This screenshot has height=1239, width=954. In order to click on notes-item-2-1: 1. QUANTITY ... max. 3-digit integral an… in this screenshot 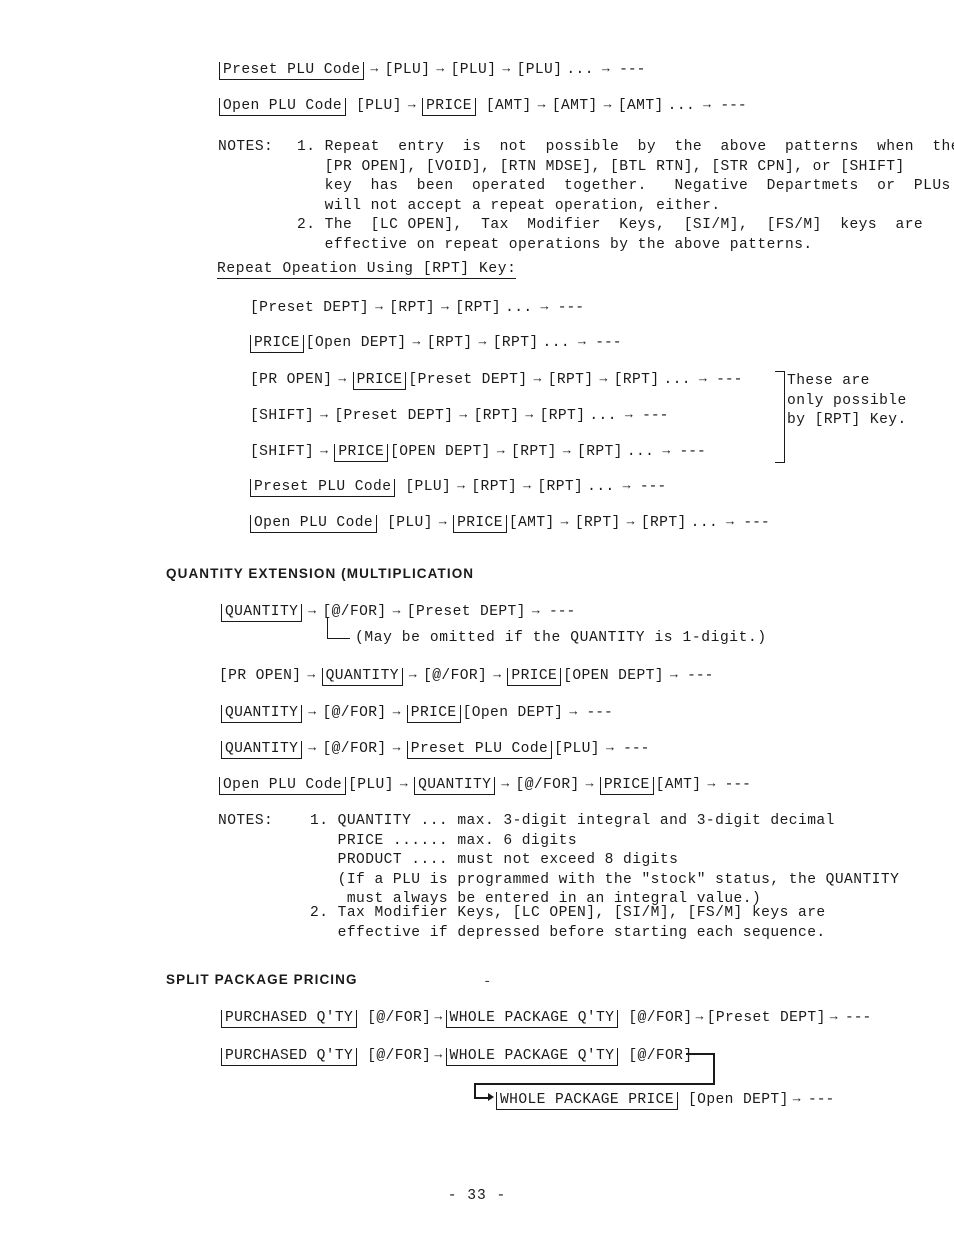, I will do `click(605, 860)`.